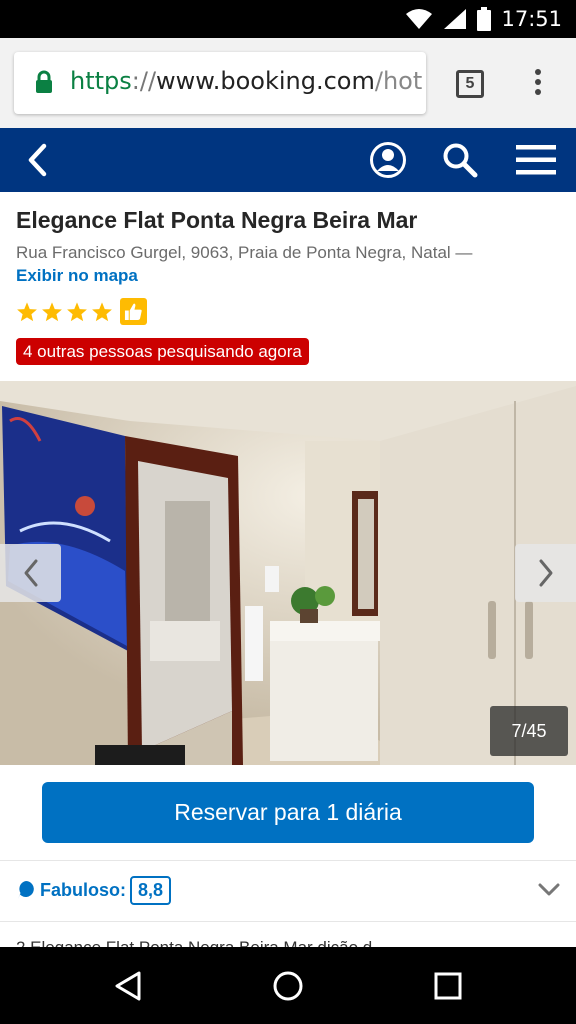  I want to click on gallery-prev-button, so click(30, 573).